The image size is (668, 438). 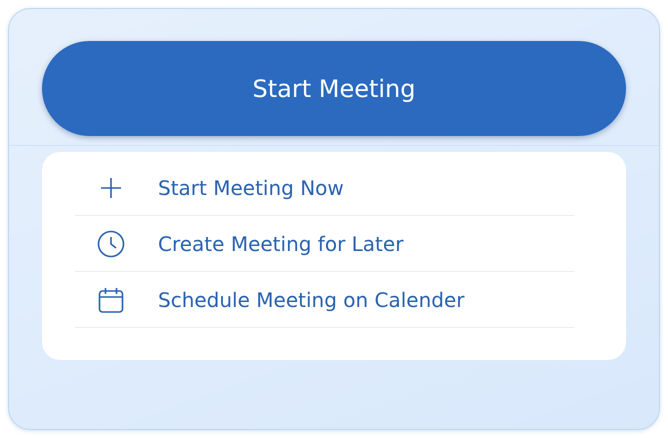 I want to click on menu-item: Create Meeting for Later, so click(x=281, y=244).